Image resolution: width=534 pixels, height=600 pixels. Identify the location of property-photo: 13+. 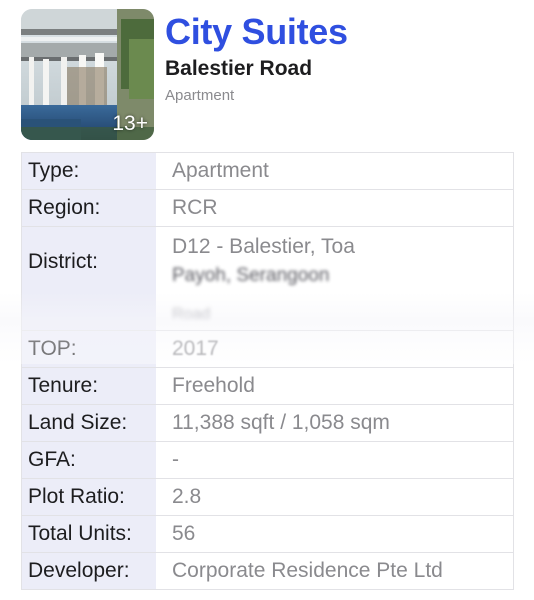
(87, 74).